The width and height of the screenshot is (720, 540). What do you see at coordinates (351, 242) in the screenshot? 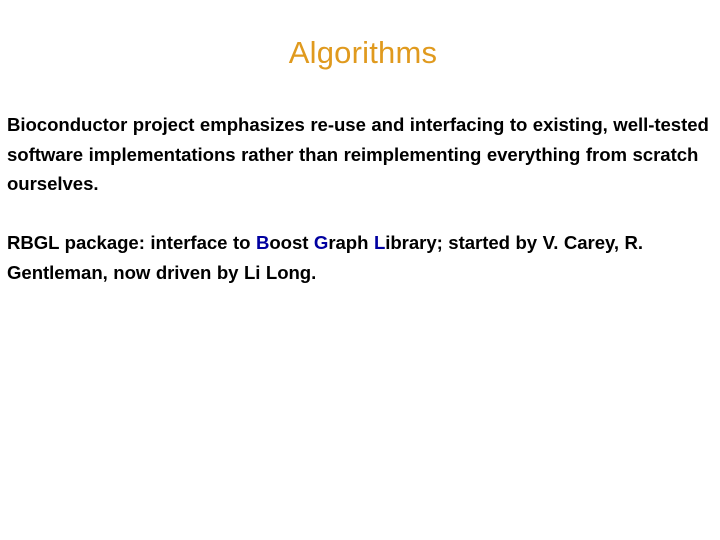
I see `graph-remainder-text: raph` at bounding box center [351, 242].